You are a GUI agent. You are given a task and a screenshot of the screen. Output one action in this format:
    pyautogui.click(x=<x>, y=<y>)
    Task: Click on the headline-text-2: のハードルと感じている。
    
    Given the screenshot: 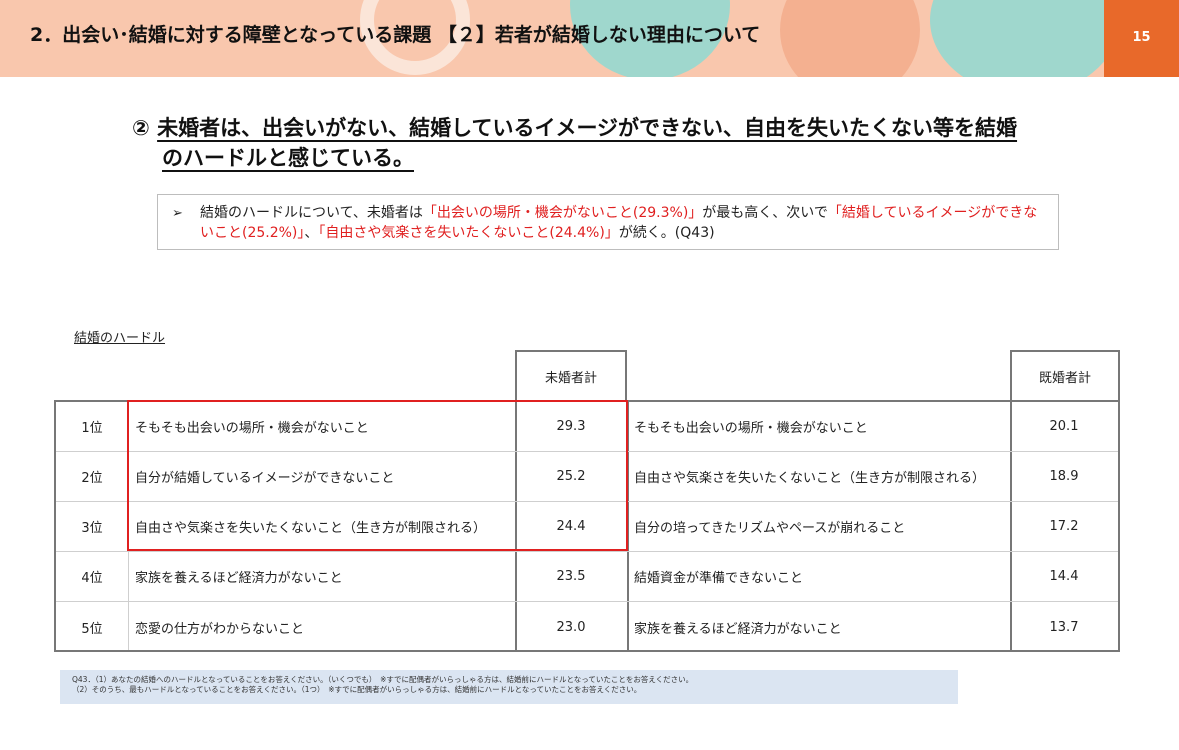 What is the action you would take?
    pyautogui.click(x=288, y=158)
    